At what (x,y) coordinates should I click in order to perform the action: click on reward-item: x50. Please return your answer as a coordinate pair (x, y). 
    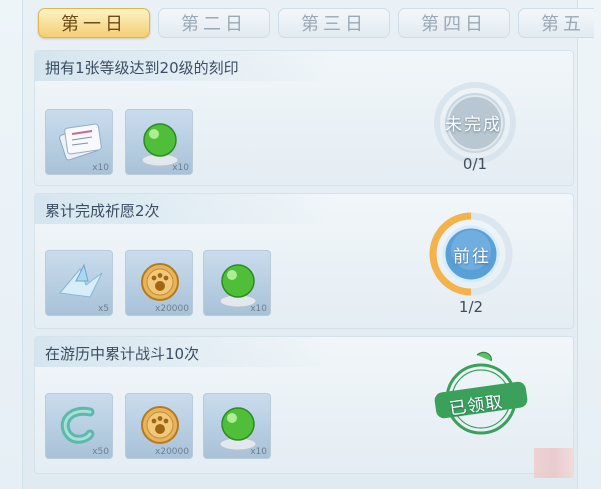
    Looking at the image, I should click on (79, 426).